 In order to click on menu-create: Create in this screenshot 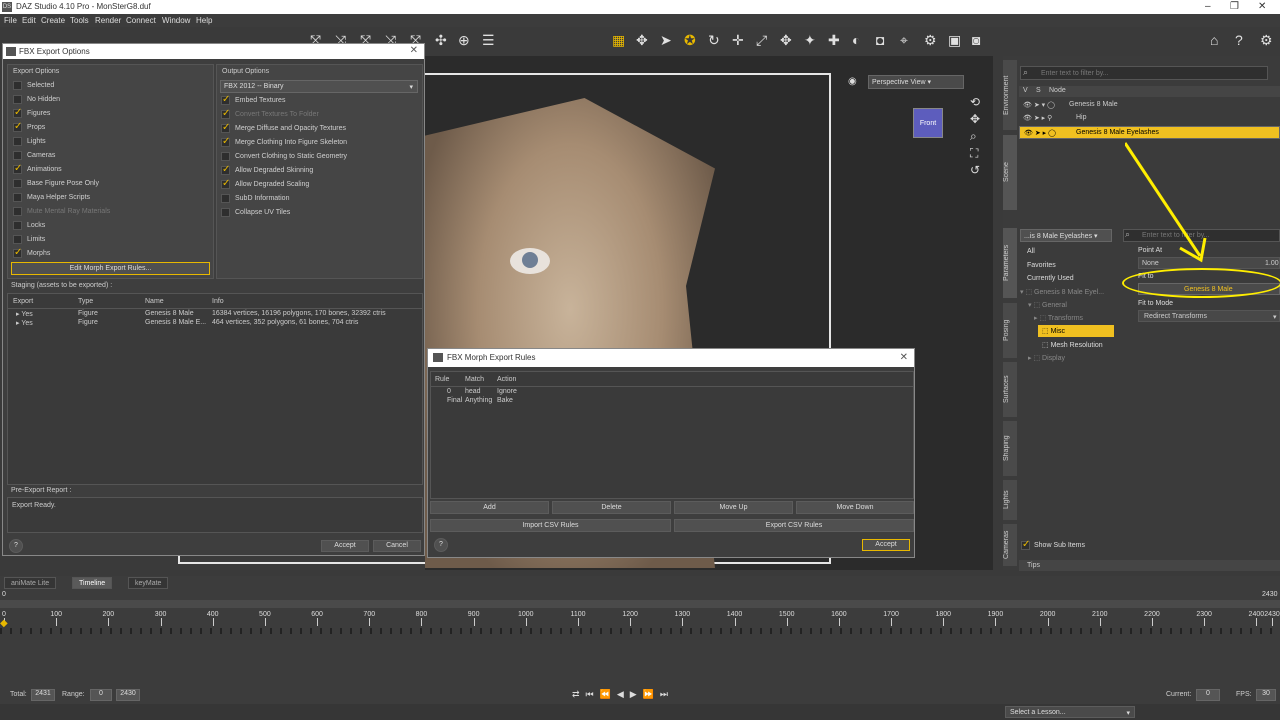, I will do `click(53, 20)`.